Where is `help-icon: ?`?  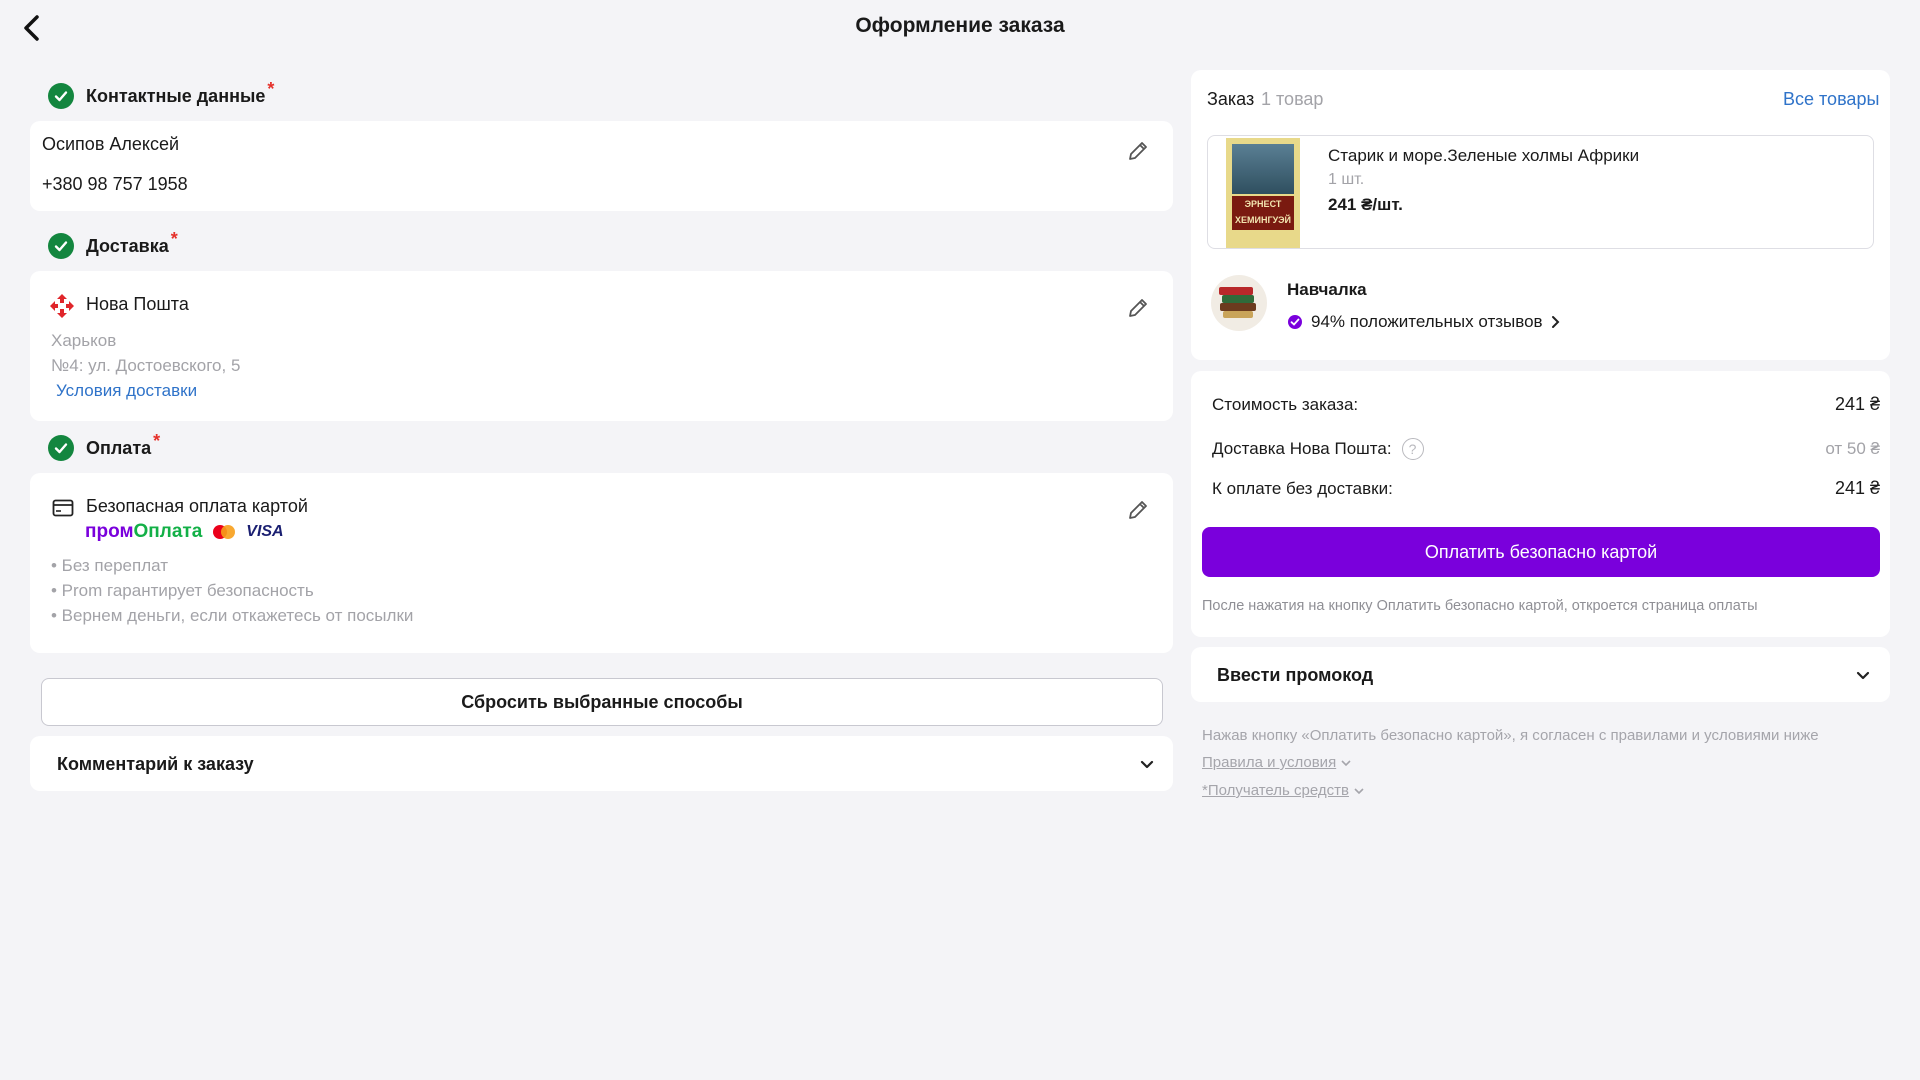
help-icon: ? is located at coordinates (1412, 449).